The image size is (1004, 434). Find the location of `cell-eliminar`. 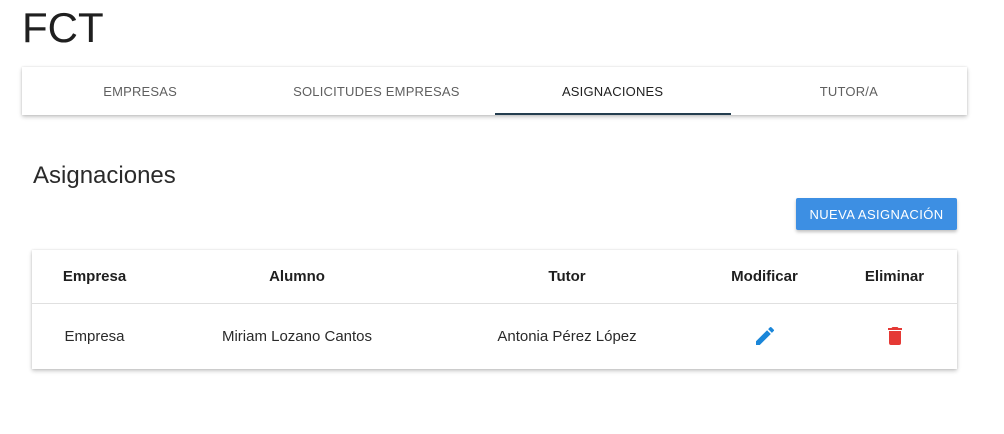

cell-eliminar is located at coordinates (894, 336).